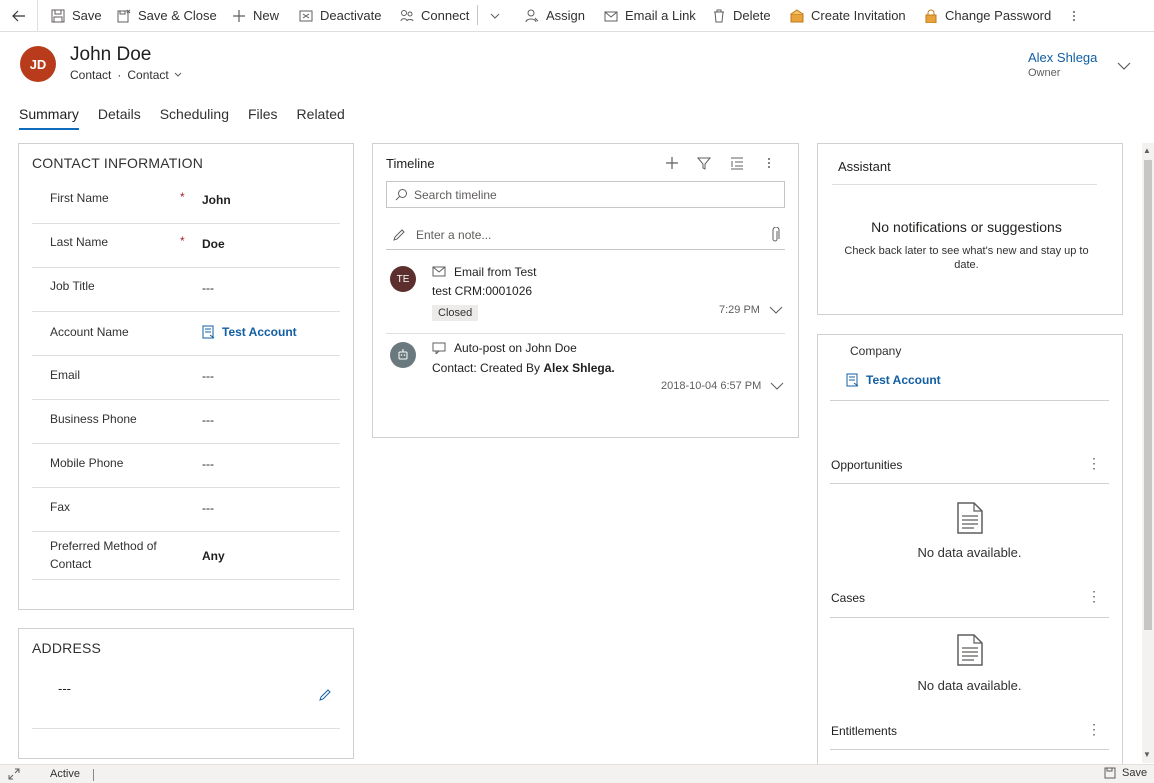 The image size is (1154, 783). What do you see at coordinates (213, 556) in the screenshot?
I see `preferred-contact-value: Any` at bounding box center [213, 556].